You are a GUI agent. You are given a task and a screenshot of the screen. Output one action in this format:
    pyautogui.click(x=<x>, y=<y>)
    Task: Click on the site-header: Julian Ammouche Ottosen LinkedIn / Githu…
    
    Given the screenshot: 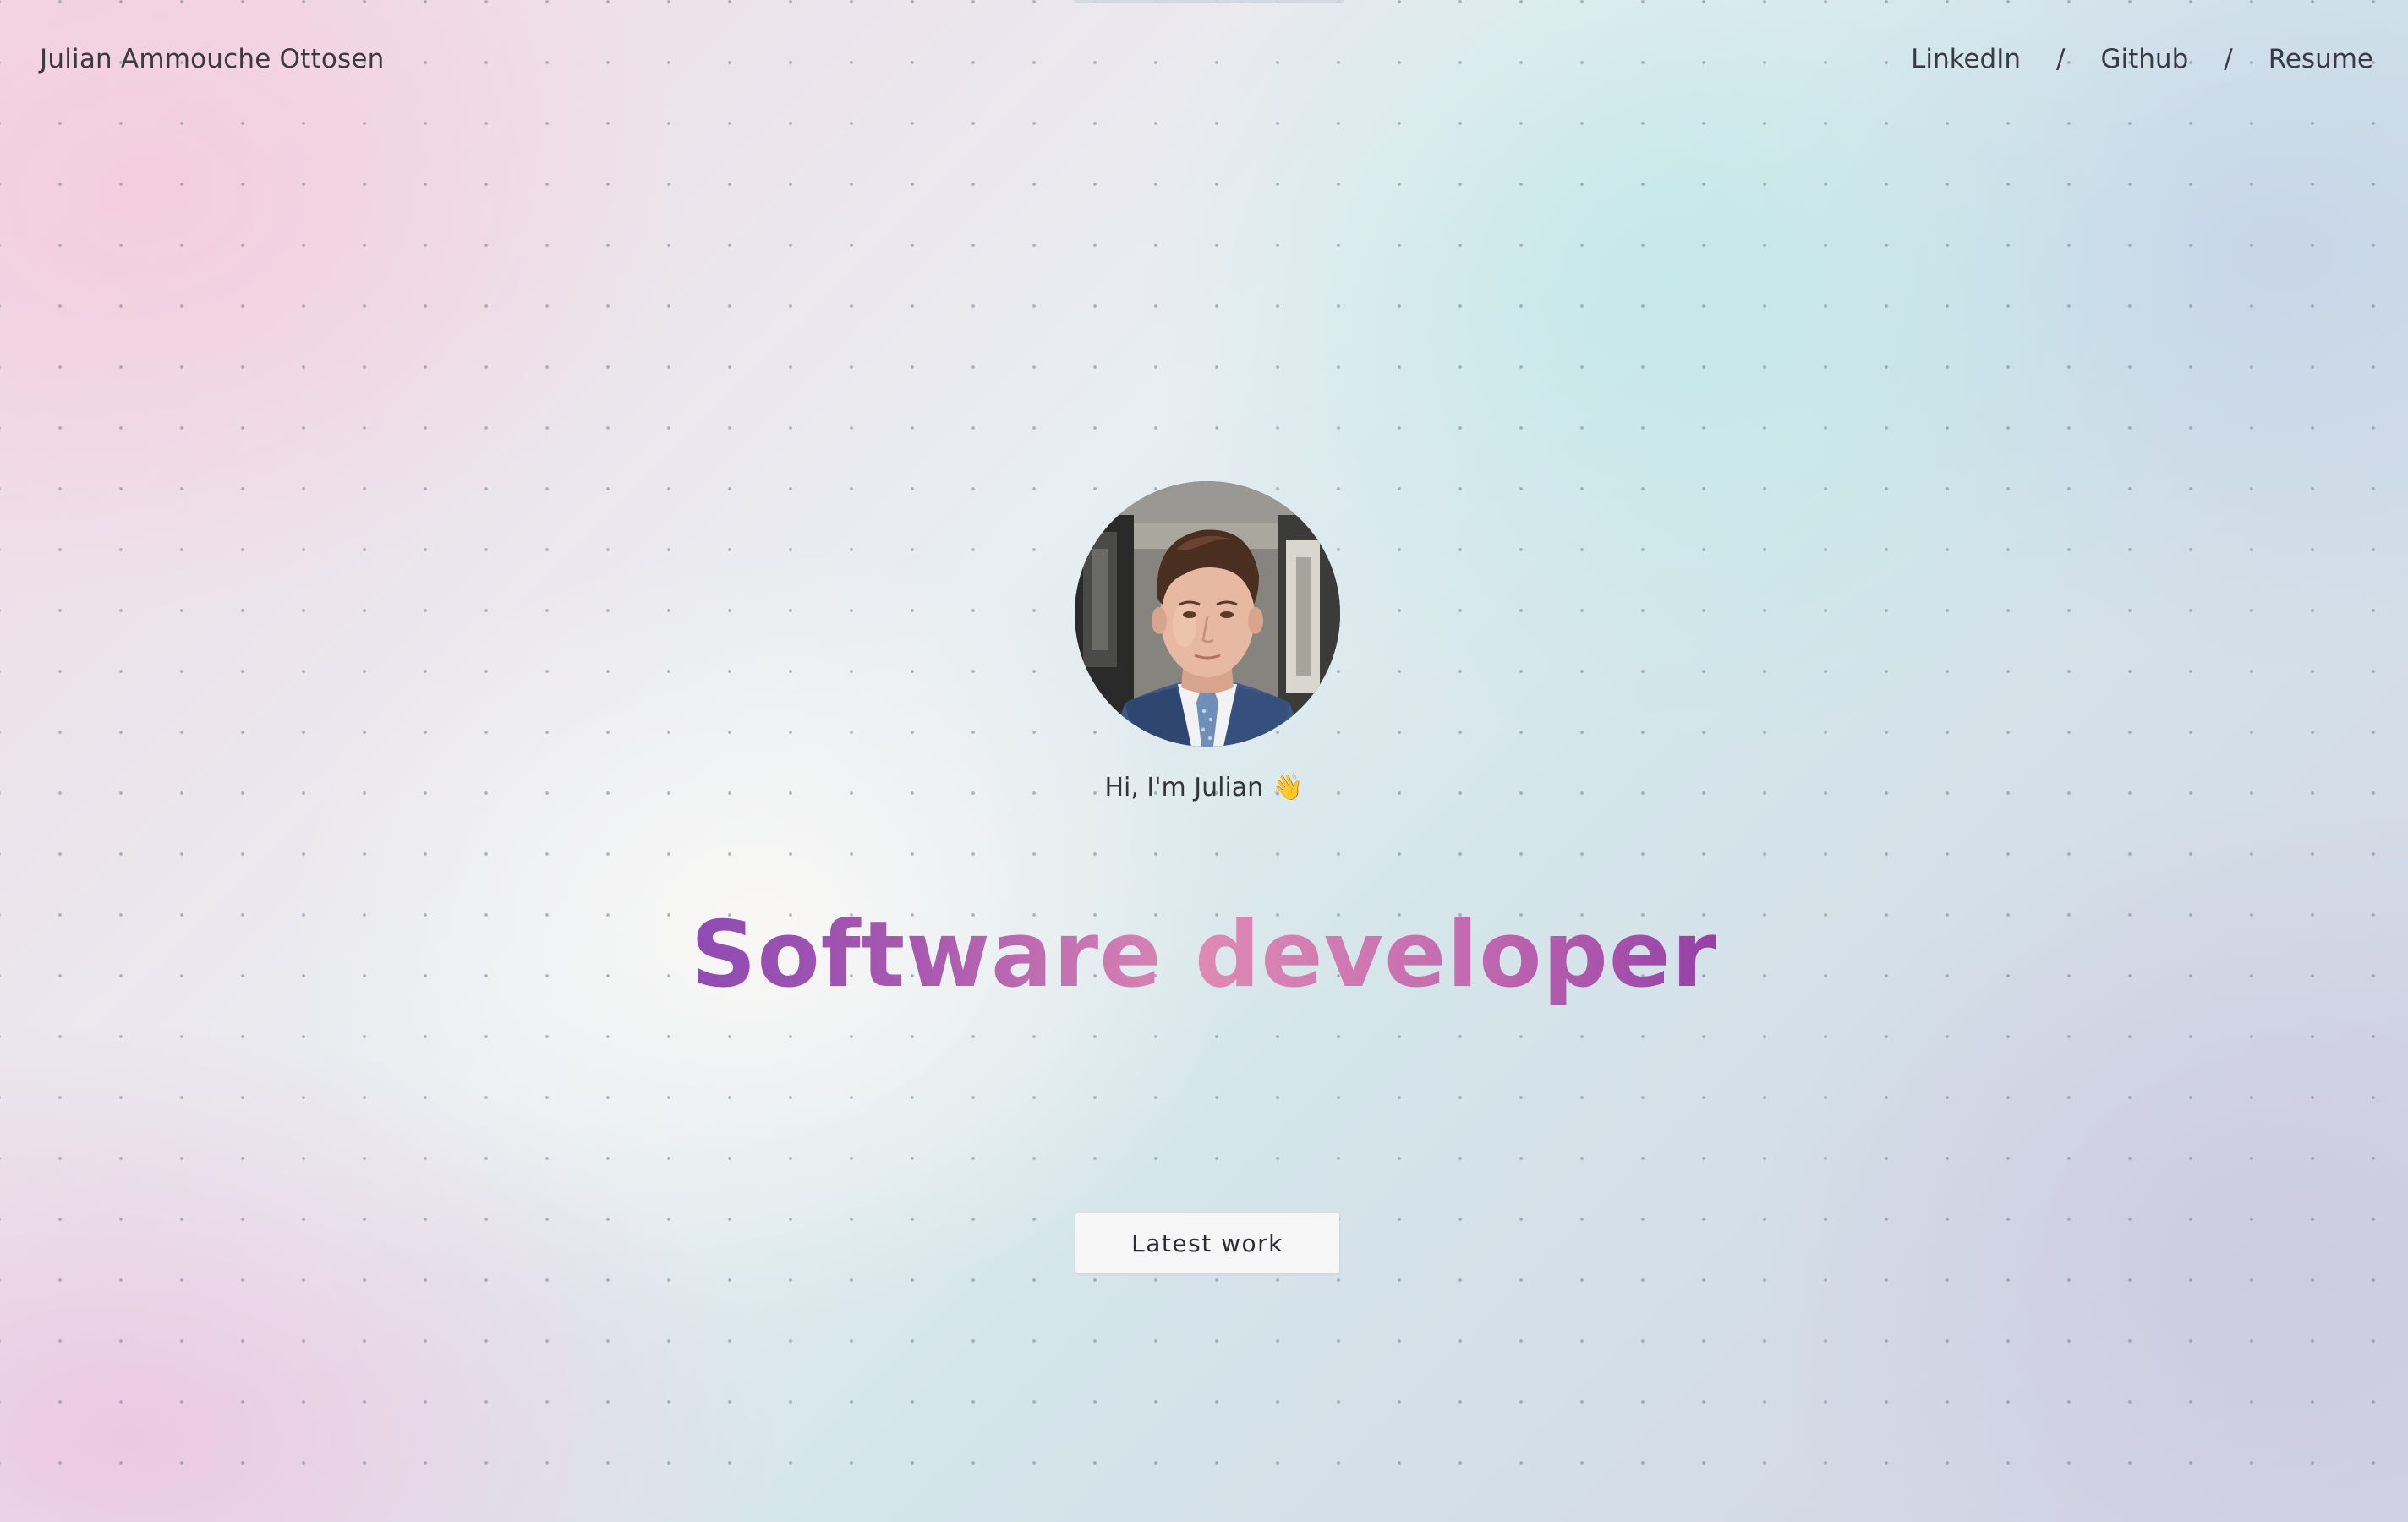 What is the action you would take?
    pyautogui.click(x=1204, y=59)
    